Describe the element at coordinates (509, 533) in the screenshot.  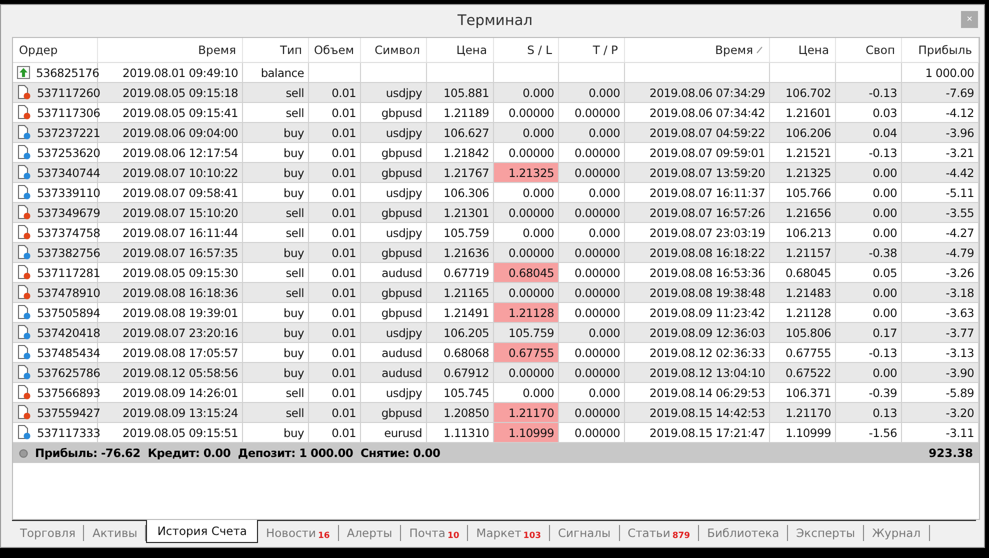
I see `tab: Маркет $_{103}$` at that location.